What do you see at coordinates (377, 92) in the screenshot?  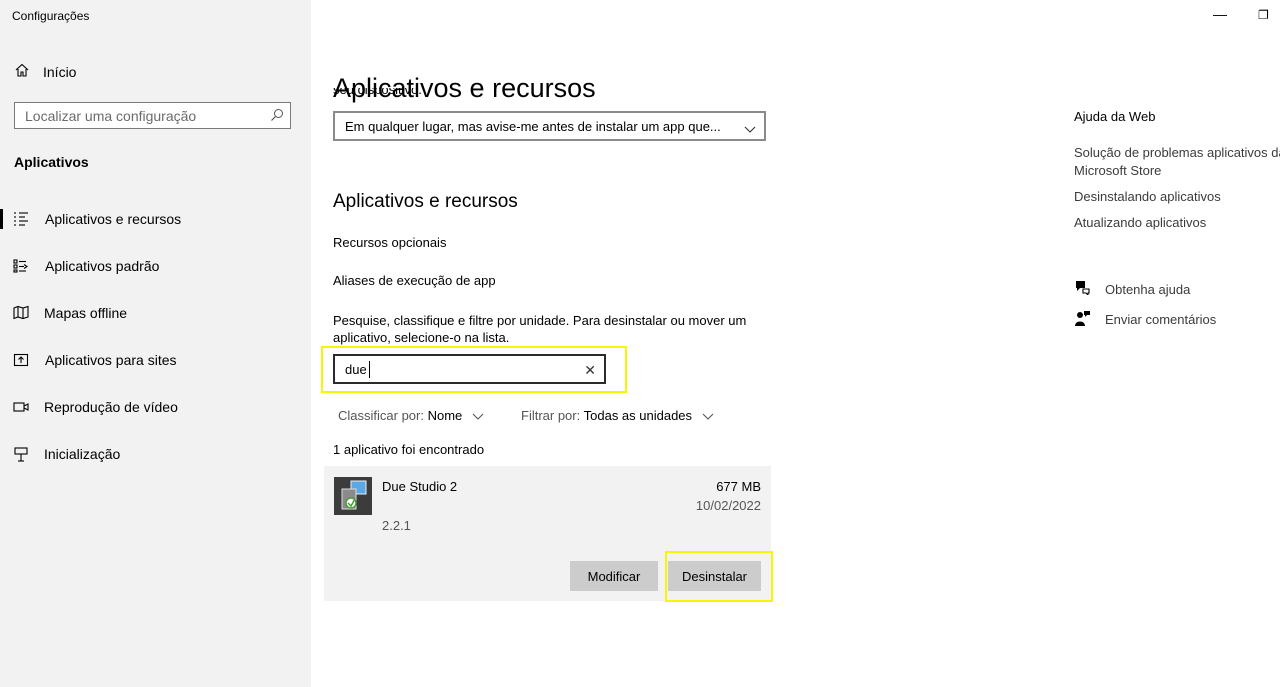 I see `clipped-description: seu dispositivo.` at bounding box center [377, 92].